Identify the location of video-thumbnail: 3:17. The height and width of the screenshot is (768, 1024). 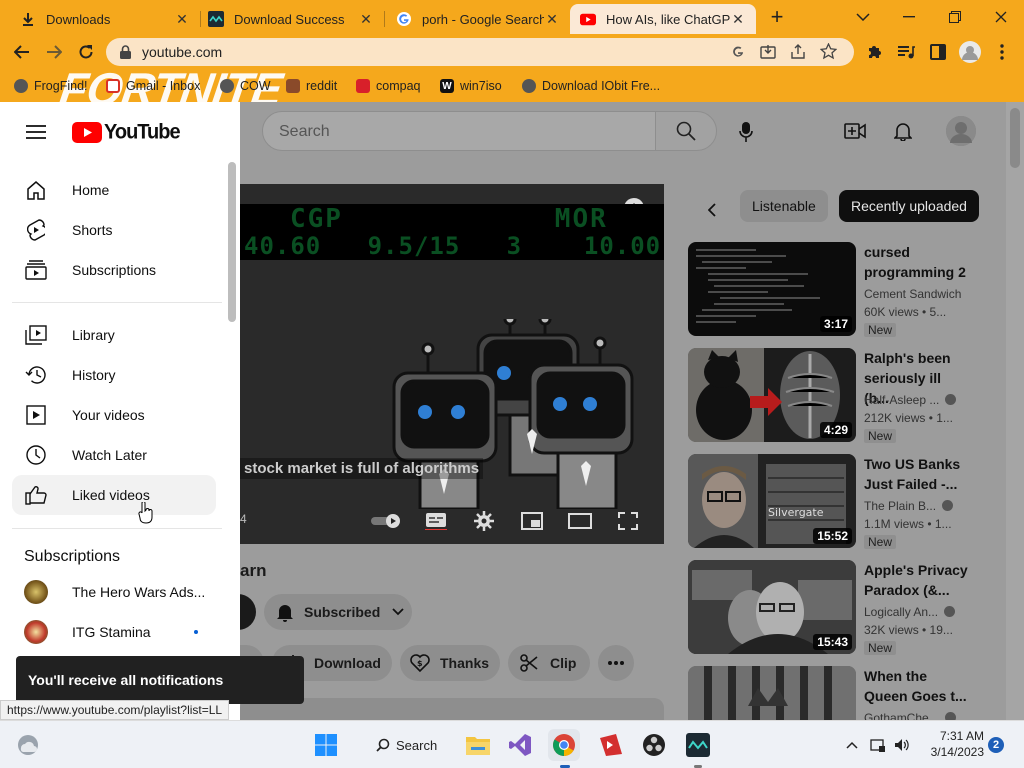
(772, 289).